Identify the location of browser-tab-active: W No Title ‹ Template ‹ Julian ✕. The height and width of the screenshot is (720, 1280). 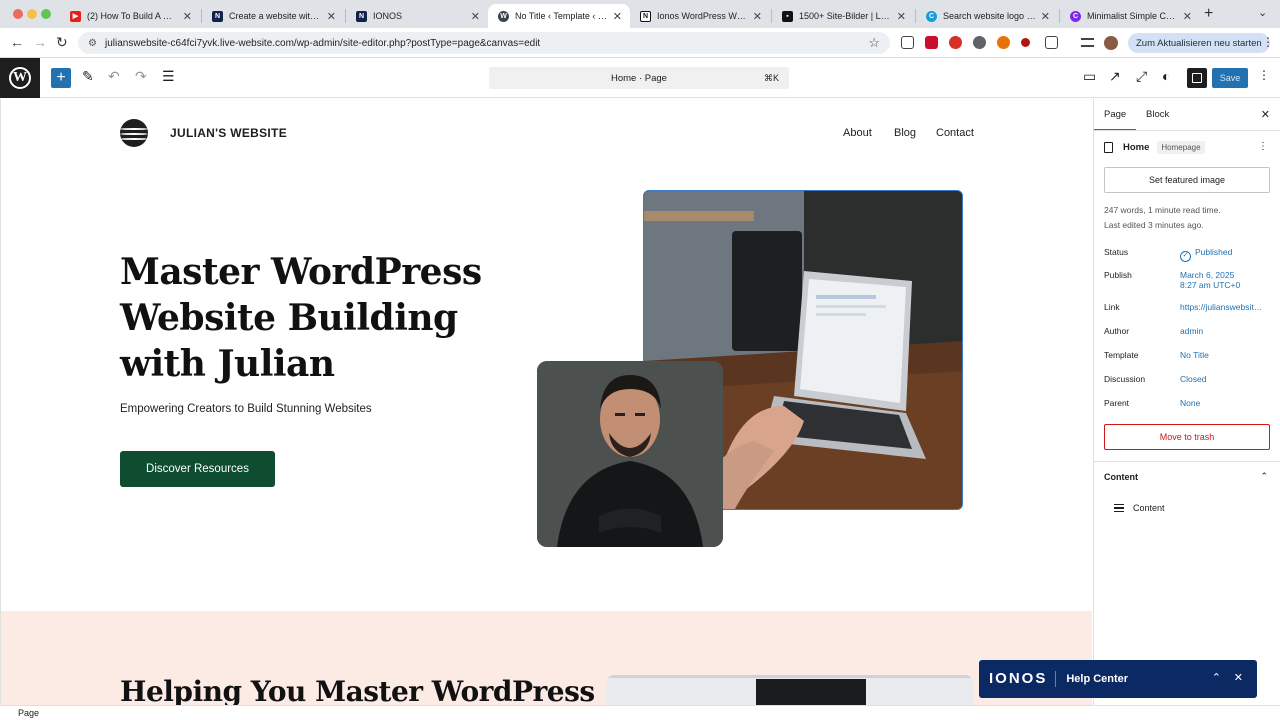
(559, 16).